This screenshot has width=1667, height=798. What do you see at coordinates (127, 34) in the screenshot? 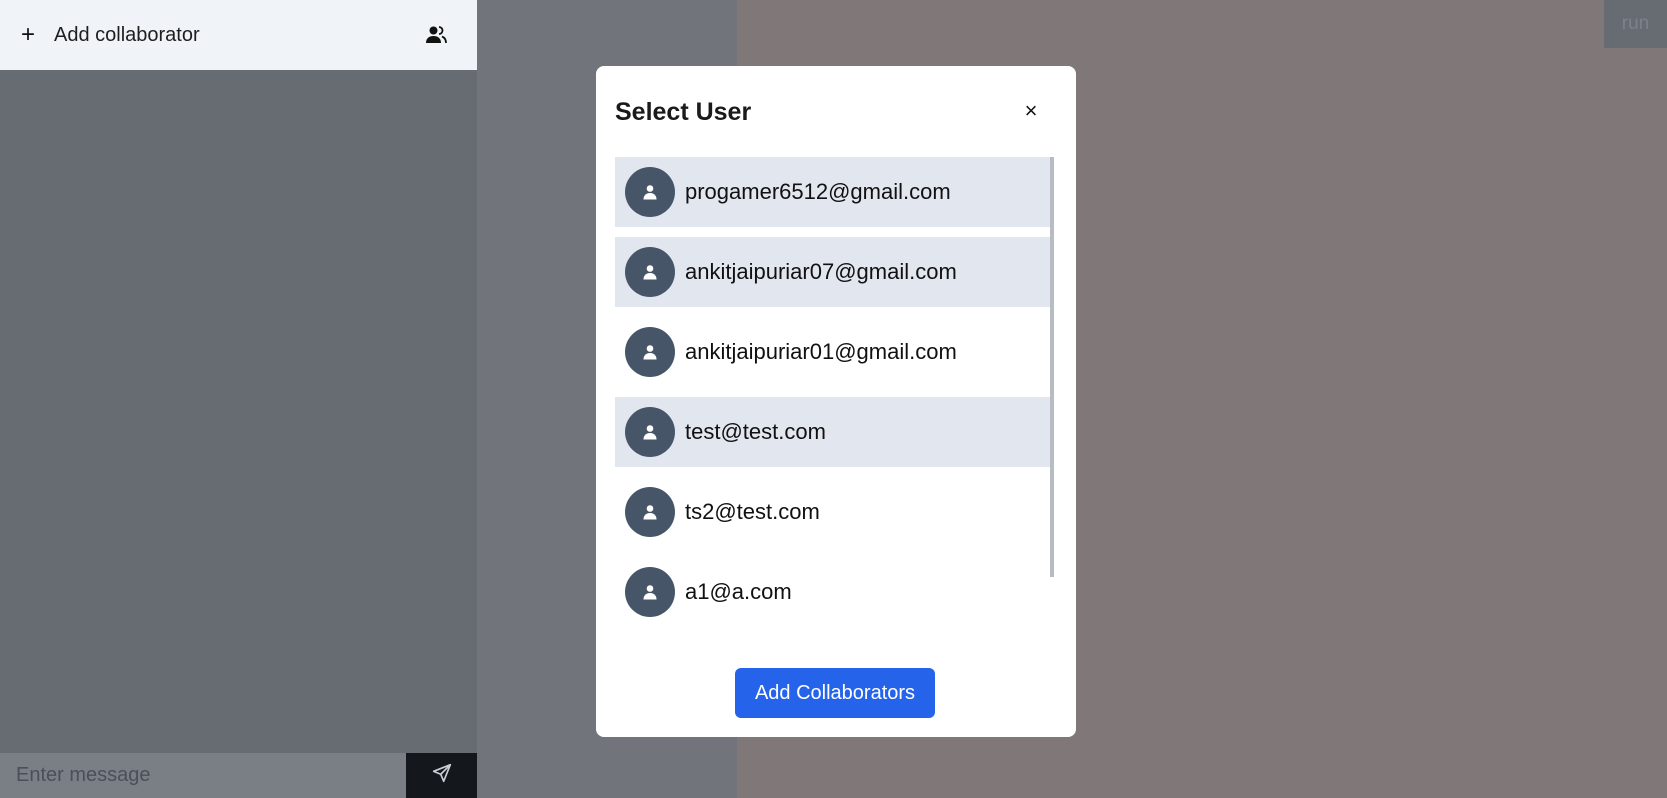
I see `add-collaborator-label: Add collaborator` at bounding box center [127, 34].